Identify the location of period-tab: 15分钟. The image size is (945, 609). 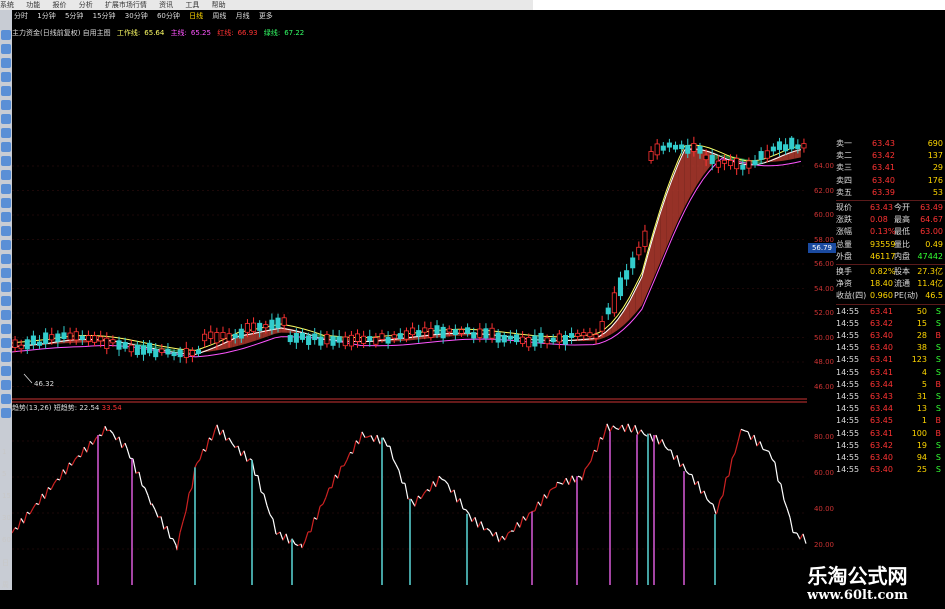
(104, 16).